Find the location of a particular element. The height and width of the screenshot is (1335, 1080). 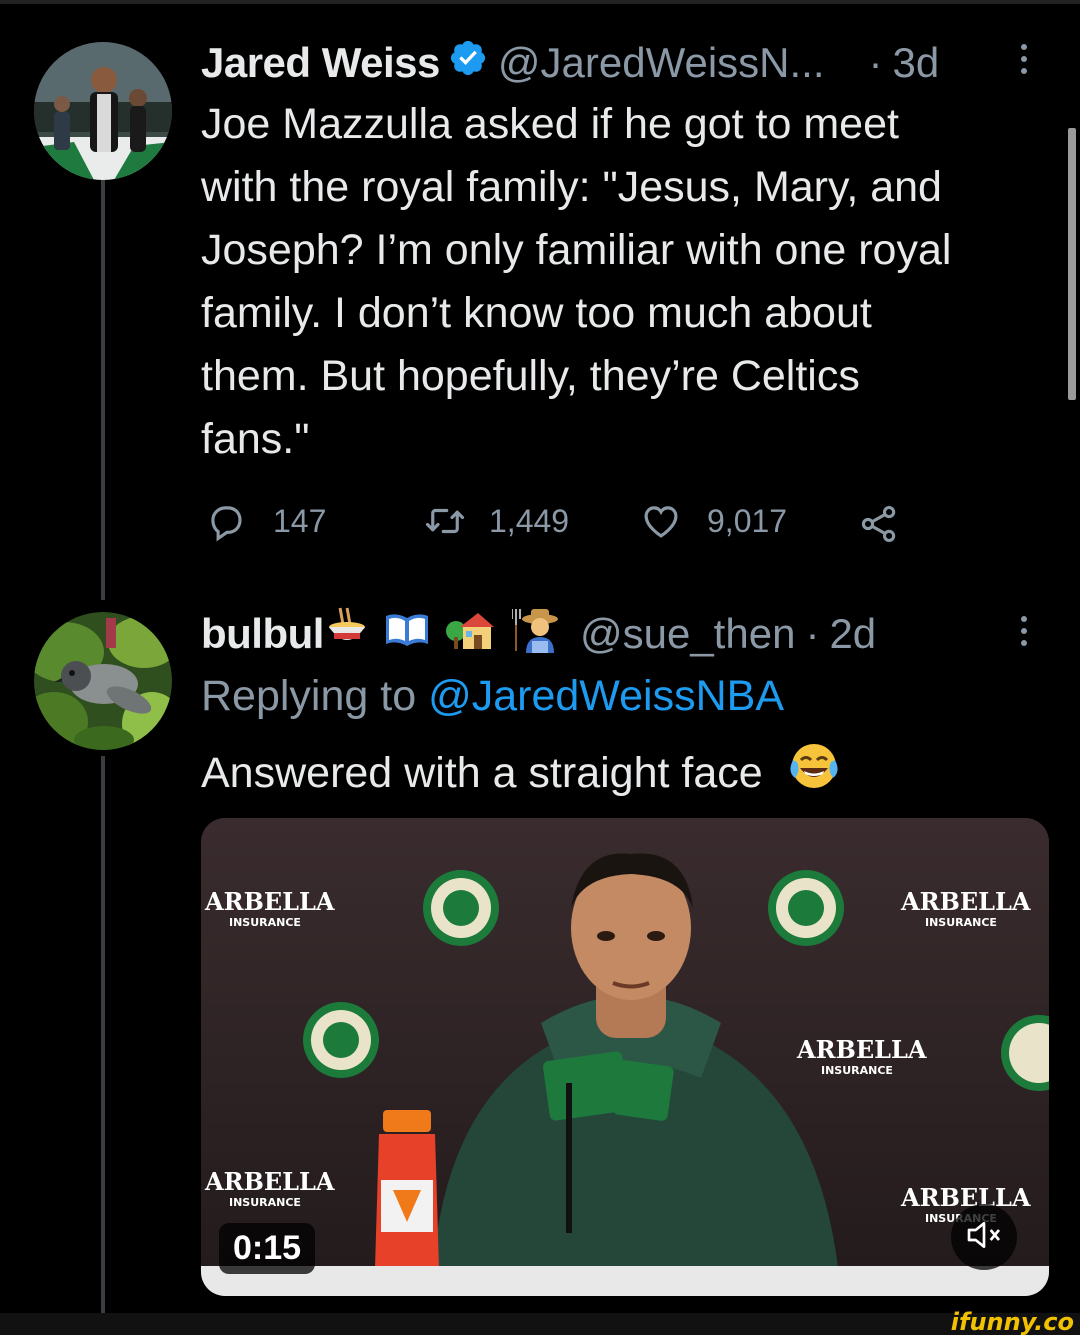

verified-badge-icon is located at coordinates (468, 63).